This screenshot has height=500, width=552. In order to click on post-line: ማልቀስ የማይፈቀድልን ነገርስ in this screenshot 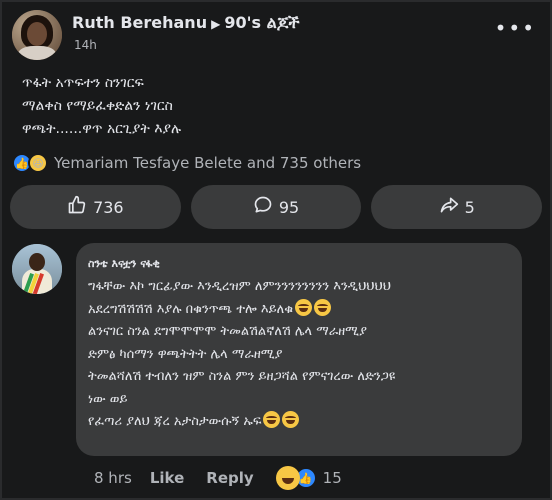, I will do `click(97, 106)`.